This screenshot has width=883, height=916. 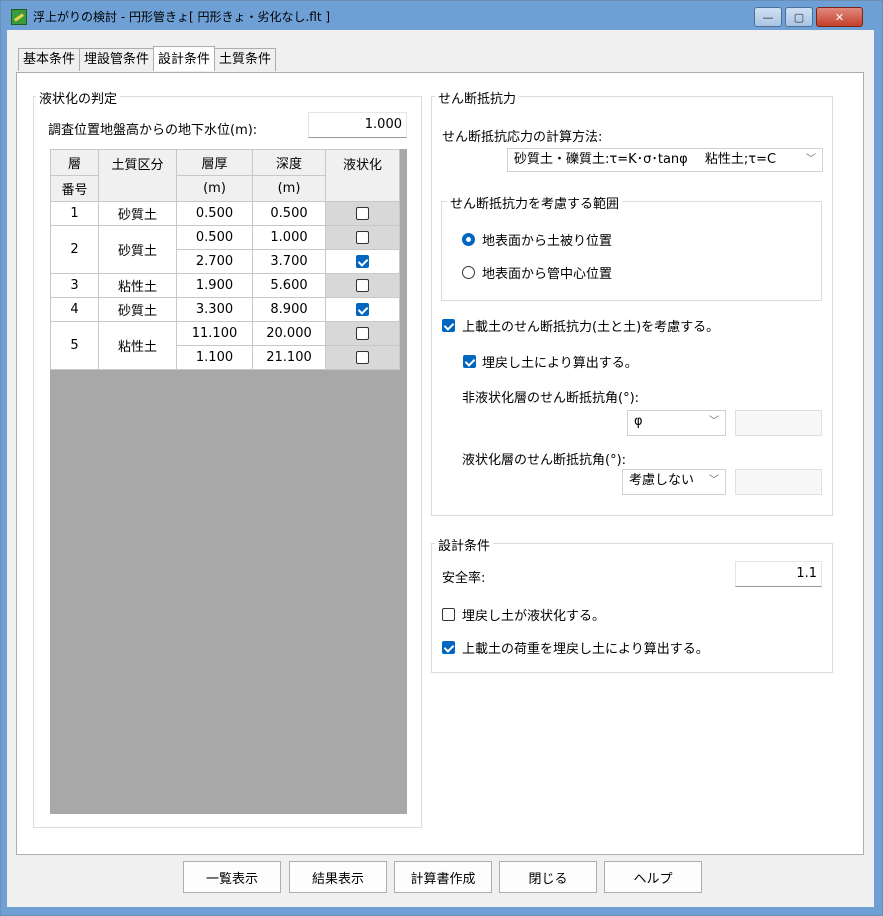 What do you see at coordinates (645, 159) in the screenshot?
I see `shear-method-value: 砂質土・礫質土:τ=K･σ･tanφ 粘性土;τ=C` at bounding box center [645, 159].